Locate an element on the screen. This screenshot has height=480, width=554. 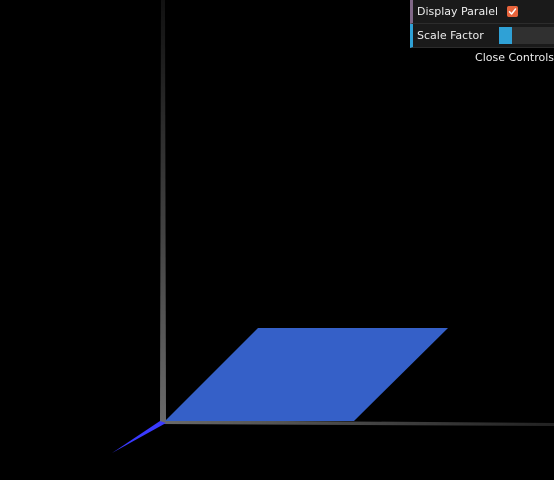
scale-factor-slider-fill is located at coordinates (505, 35).